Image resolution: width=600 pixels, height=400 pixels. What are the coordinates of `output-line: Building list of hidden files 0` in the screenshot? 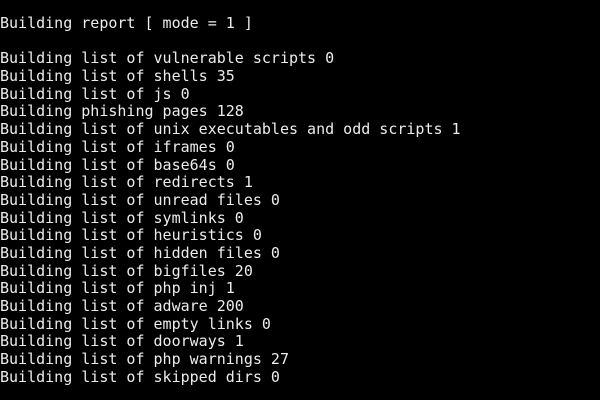 It's located at (140, 252).